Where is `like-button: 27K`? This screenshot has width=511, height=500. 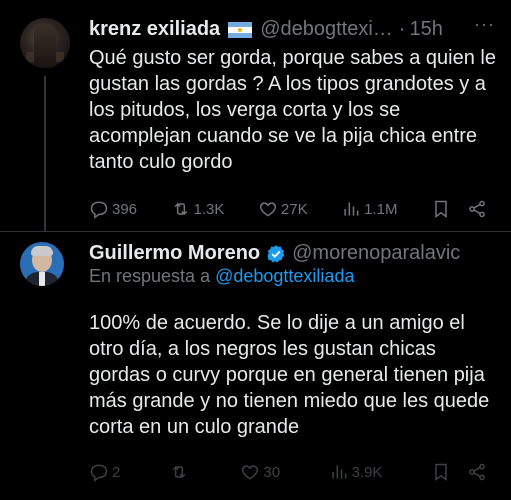
like-button: 27K is located at coordinates (283, 209).